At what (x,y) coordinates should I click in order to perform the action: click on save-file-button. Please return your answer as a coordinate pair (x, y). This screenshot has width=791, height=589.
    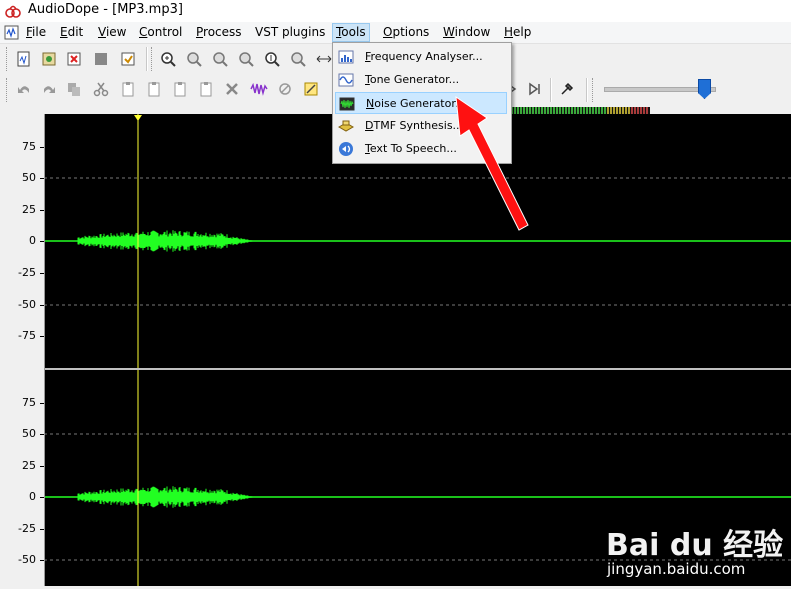
    Looking at the image, I should click on (128, 59).